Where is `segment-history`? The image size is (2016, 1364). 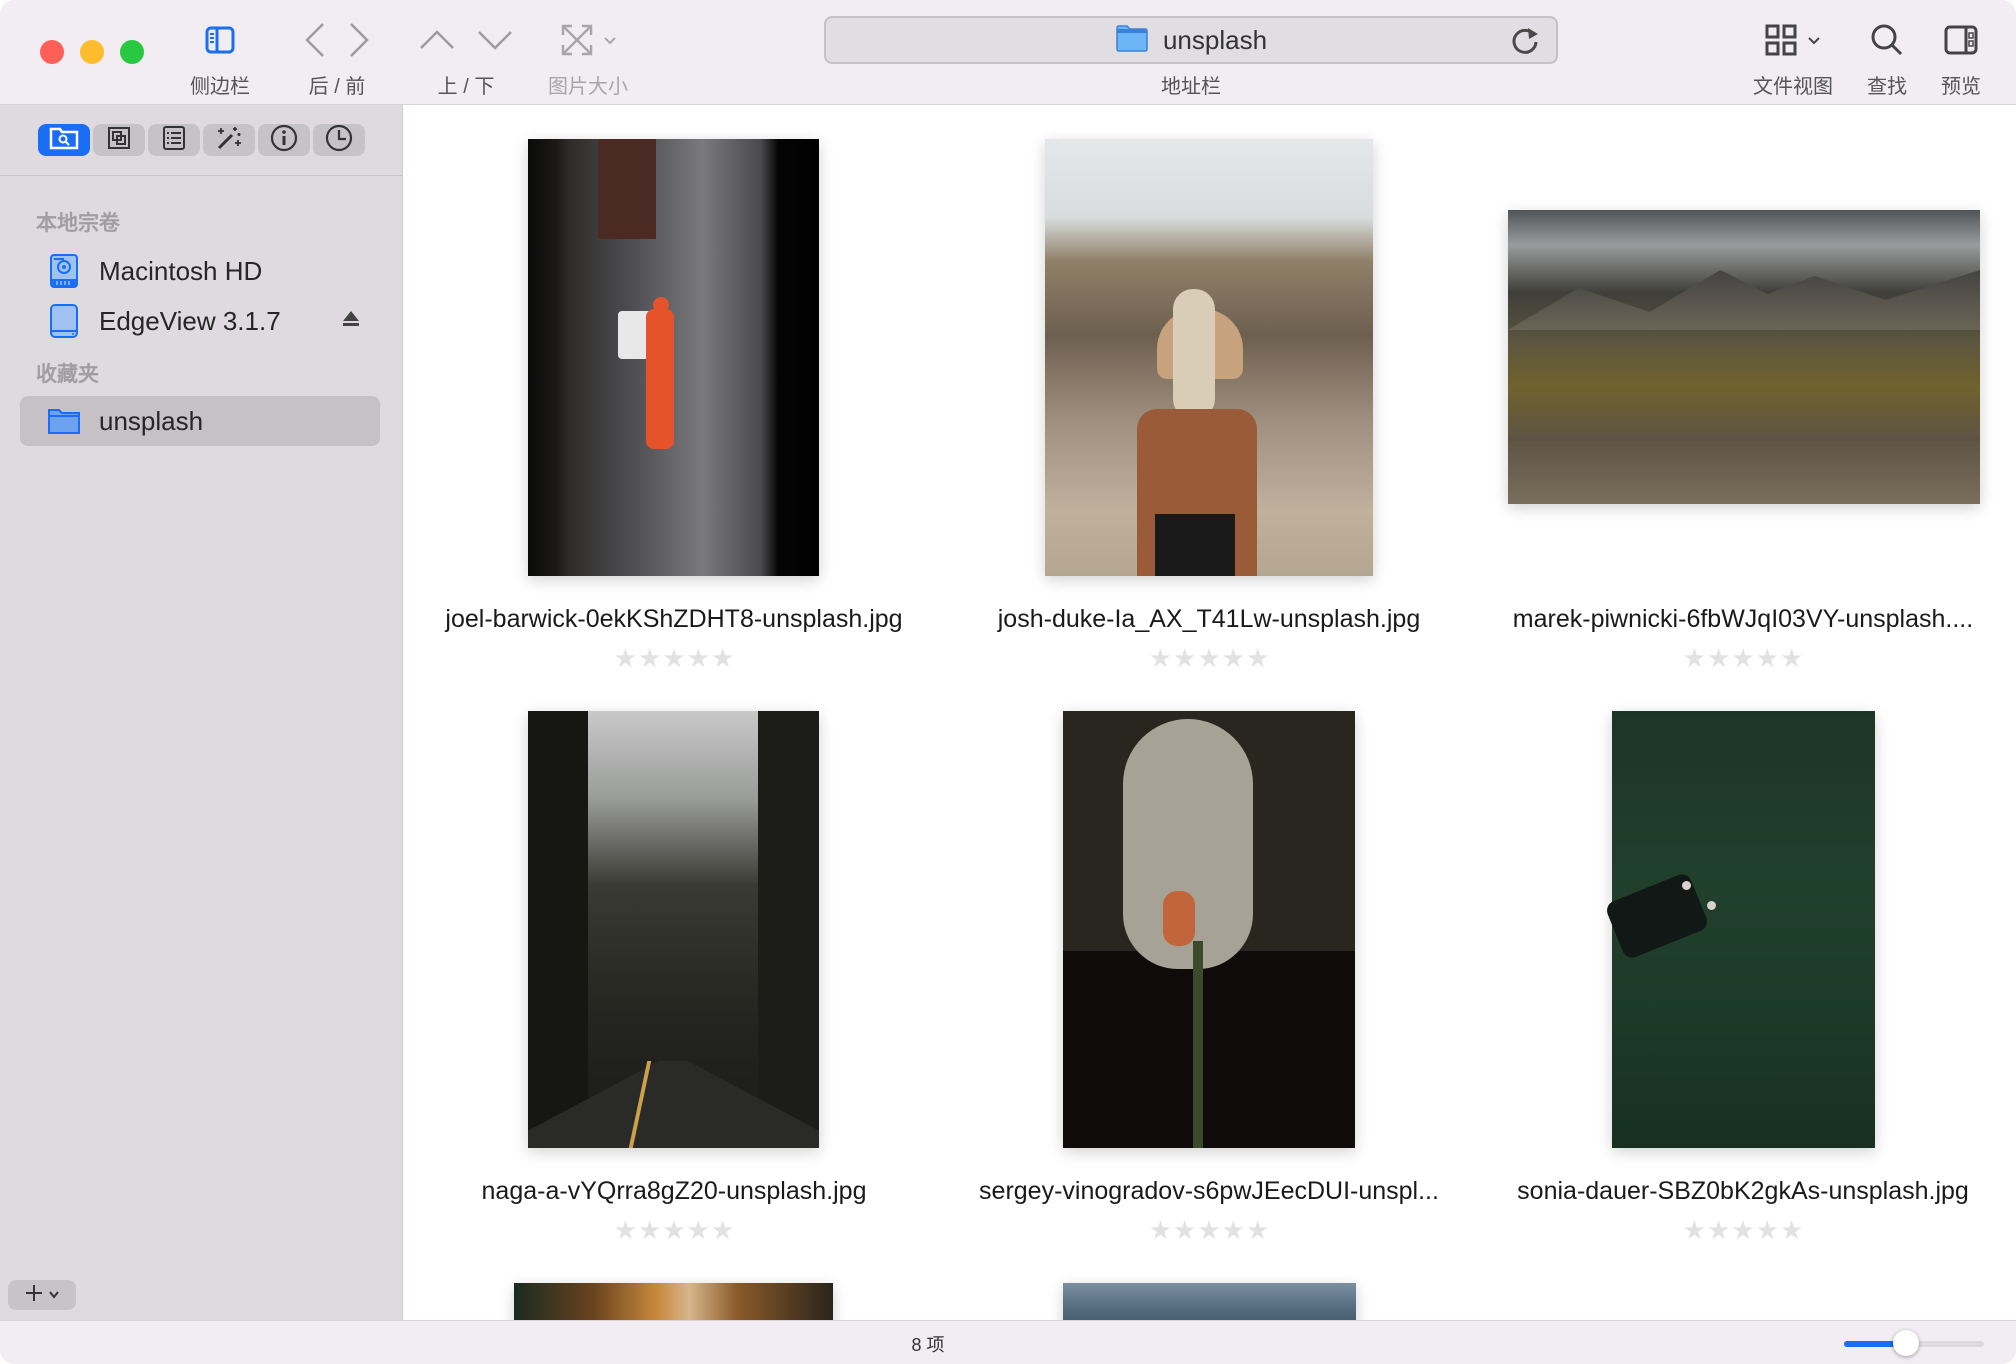 segment-history is located at coordinates (339, 140).